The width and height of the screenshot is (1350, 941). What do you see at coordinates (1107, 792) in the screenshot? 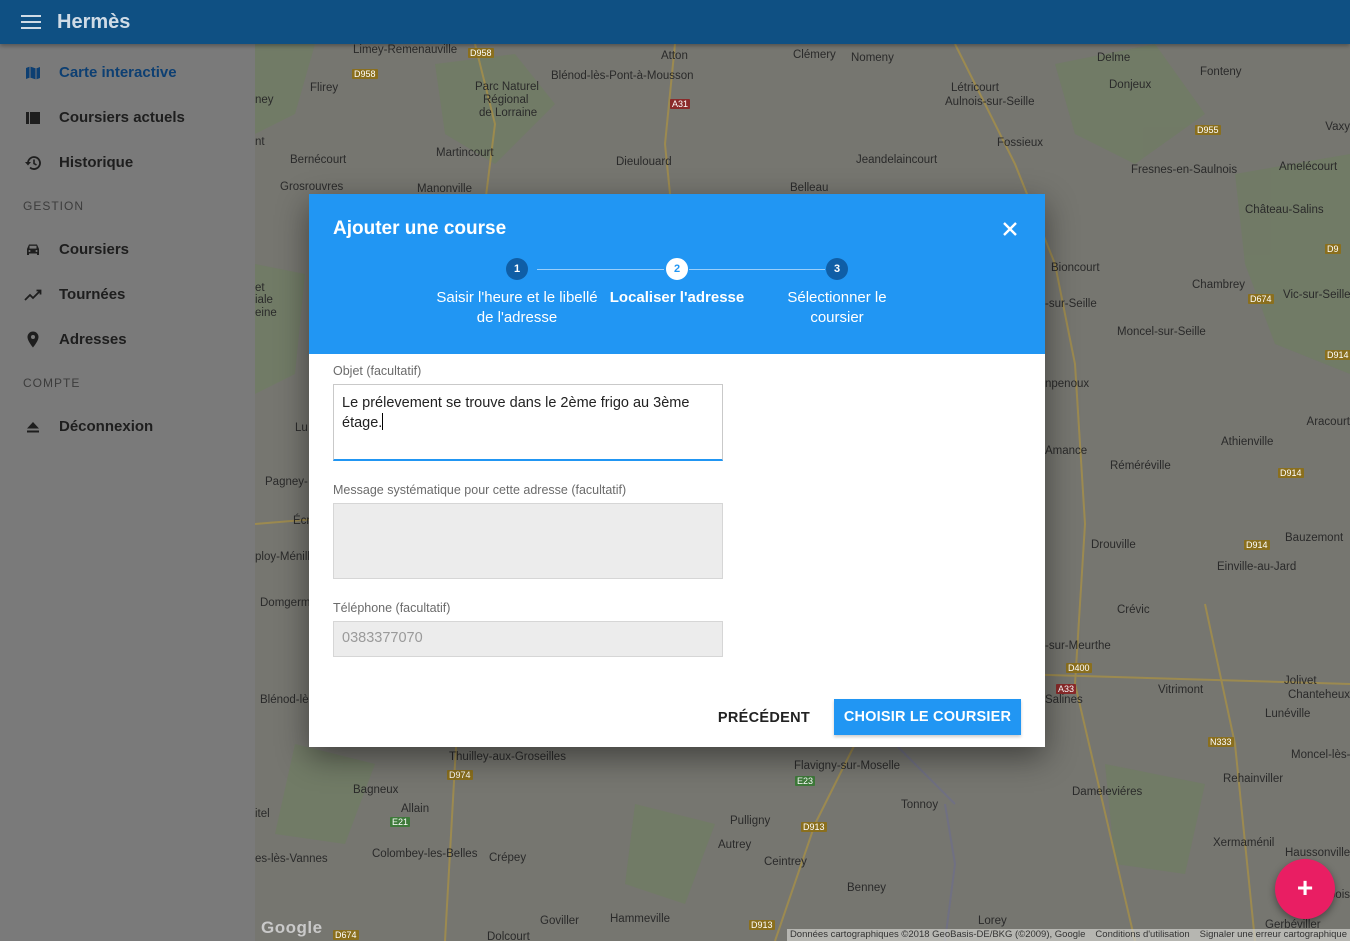
I see `map-place-label: Dameleviéres` at bounding box center [1107, 792].